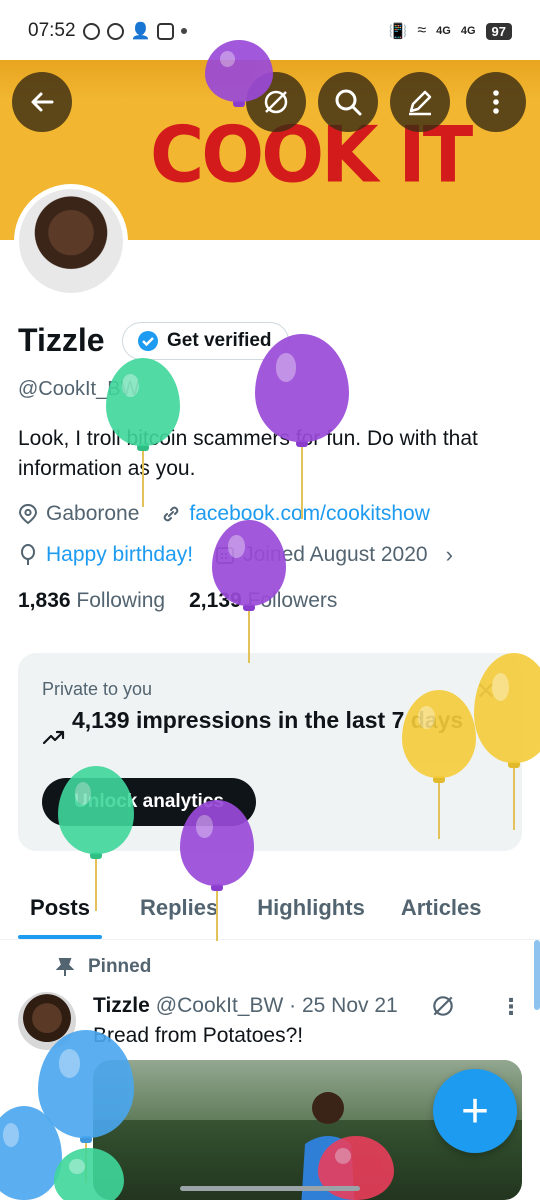  I want to click on back-button, so click(42, 102).